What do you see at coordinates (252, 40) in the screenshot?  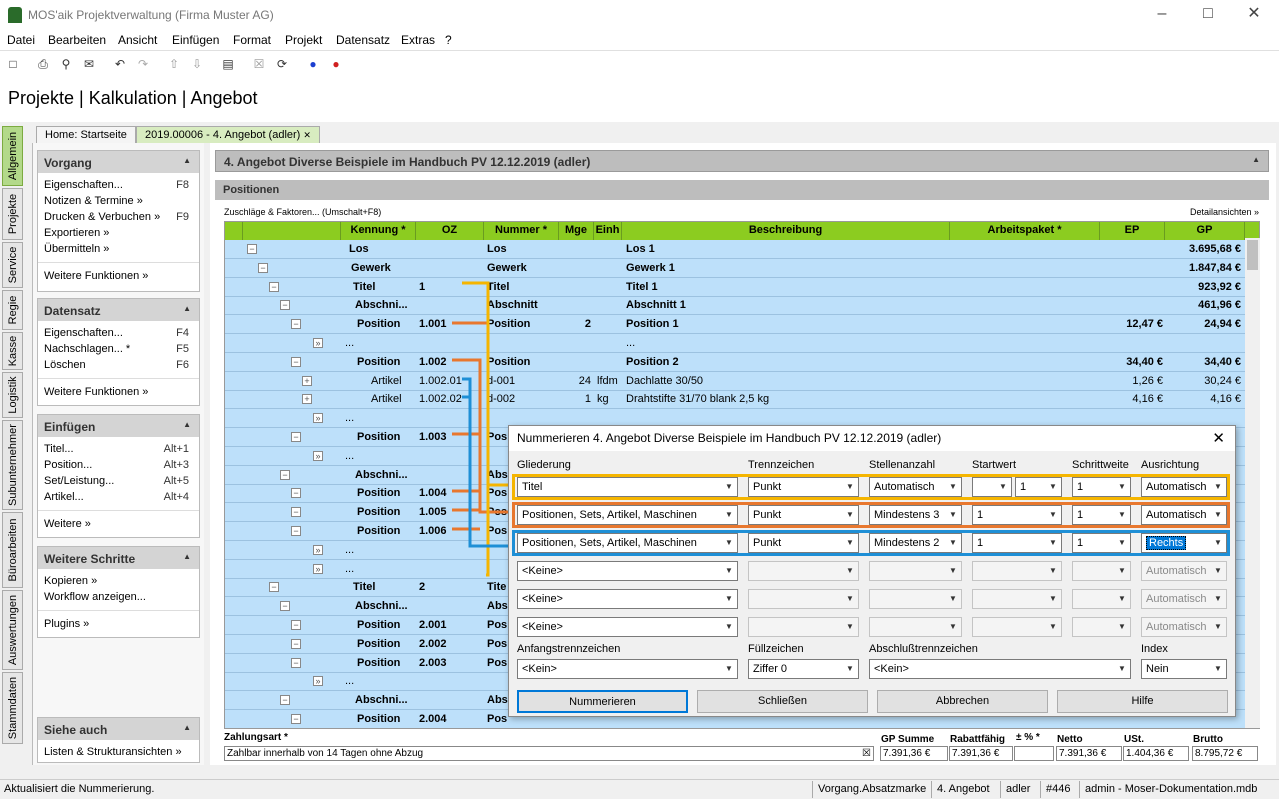 I see `menu-format: Format` at bounding box center [252, 40].